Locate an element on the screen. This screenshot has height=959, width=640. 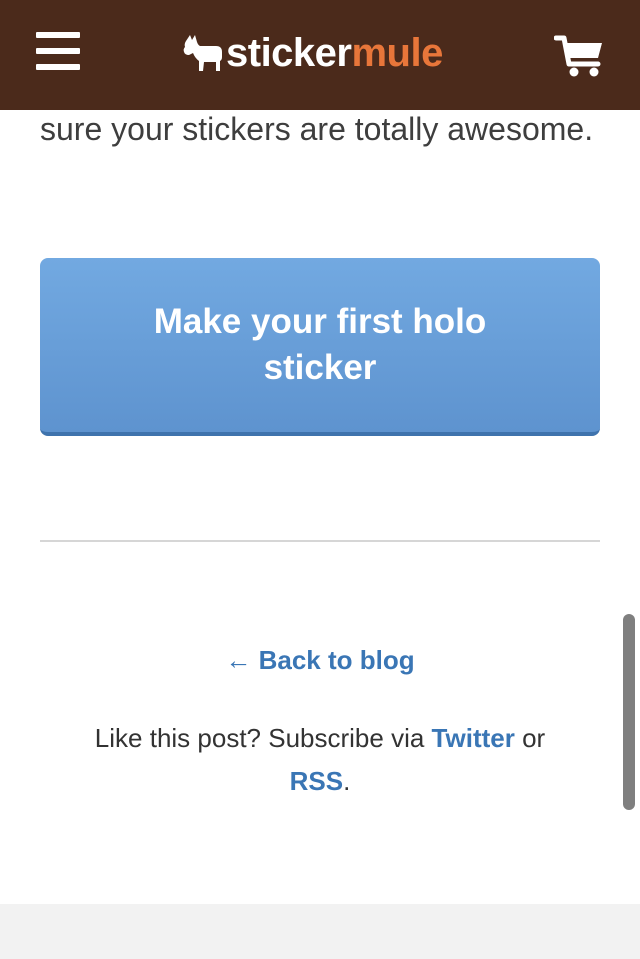
brand-name-mule: mule is located at coordinates (397, 53).